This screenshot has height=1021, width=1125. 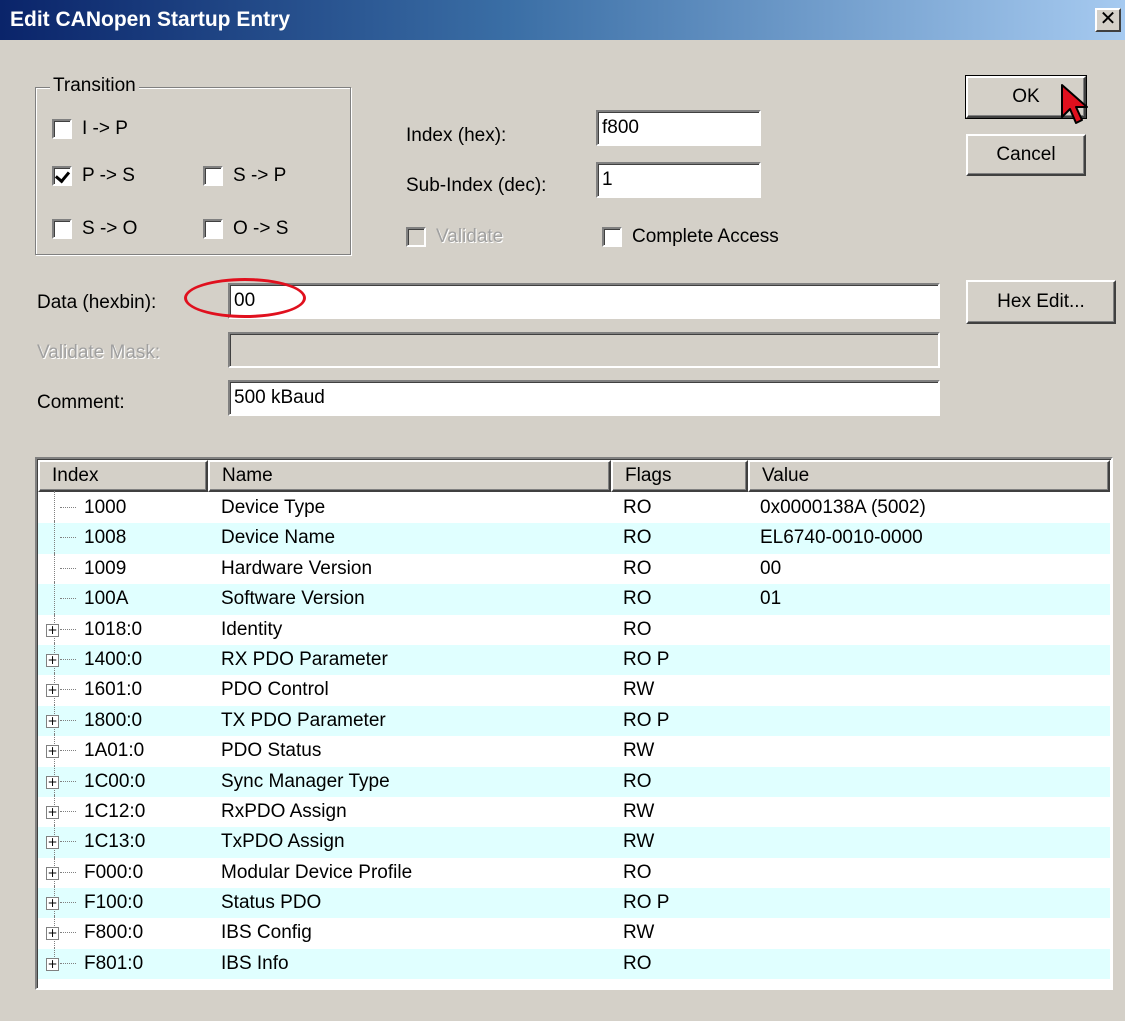 I want to click on cell-name: Device Type, so click(x=273, y=507).